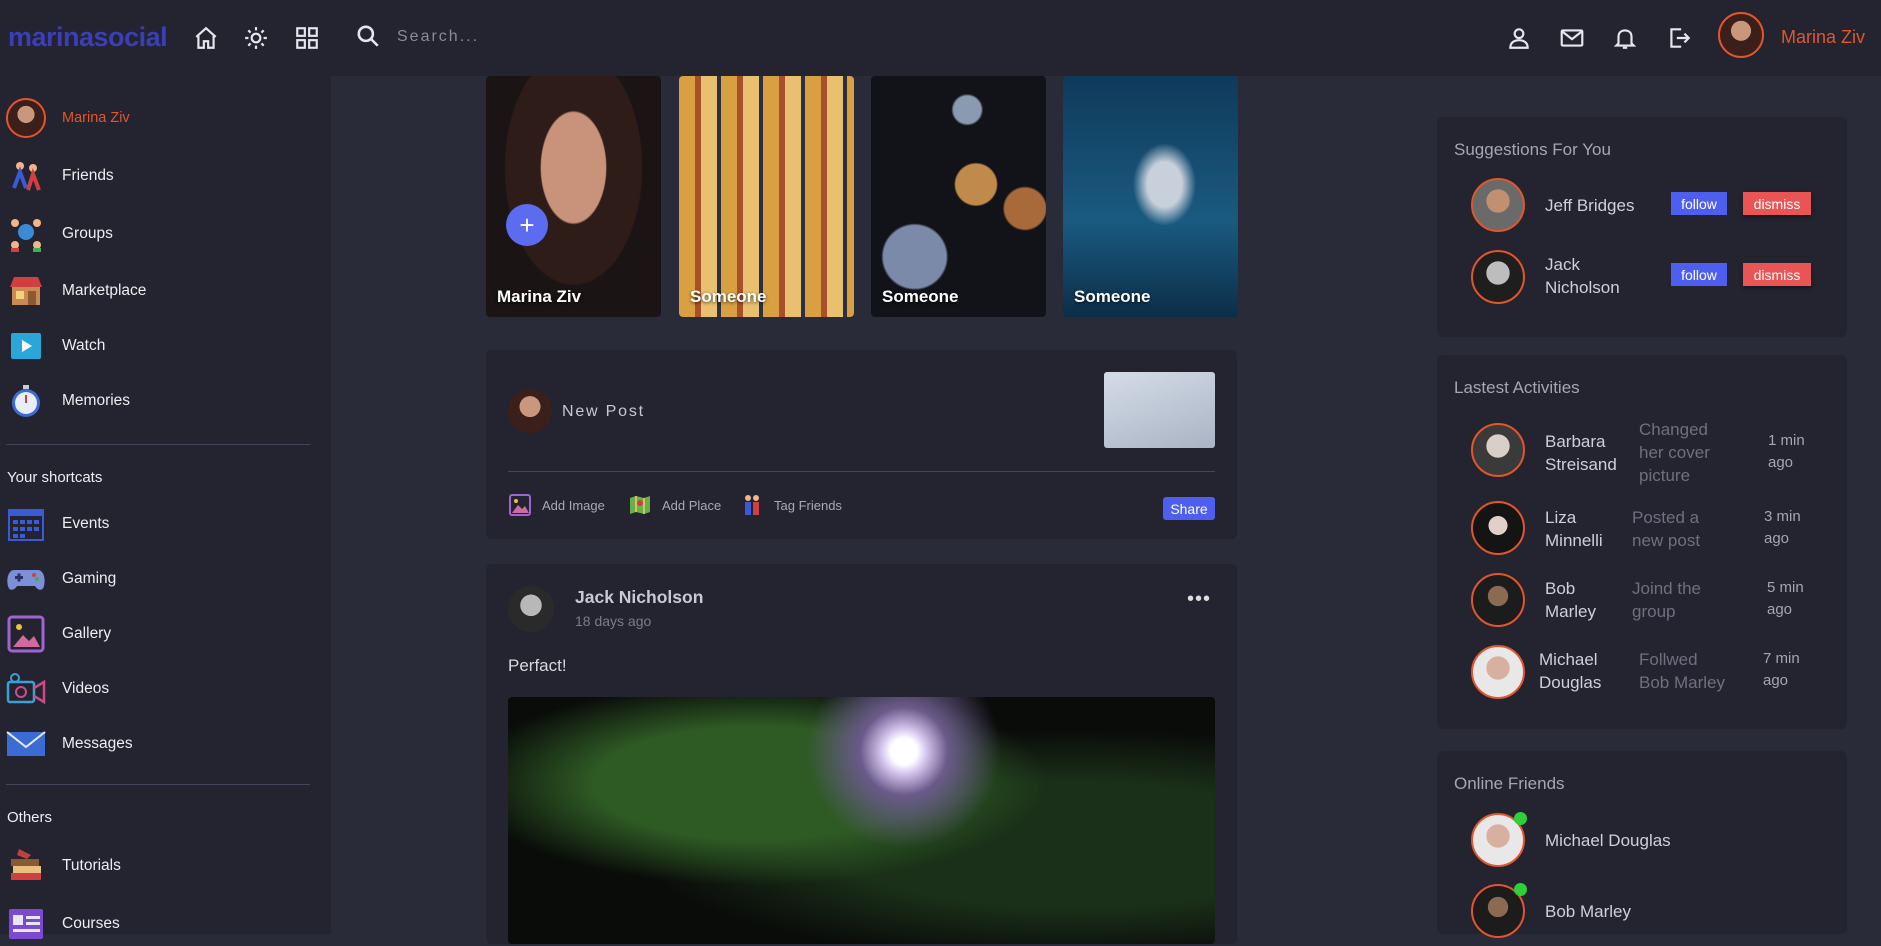  I want to click on suggestion-name: Jeff Bridges, so click(1589, 205).